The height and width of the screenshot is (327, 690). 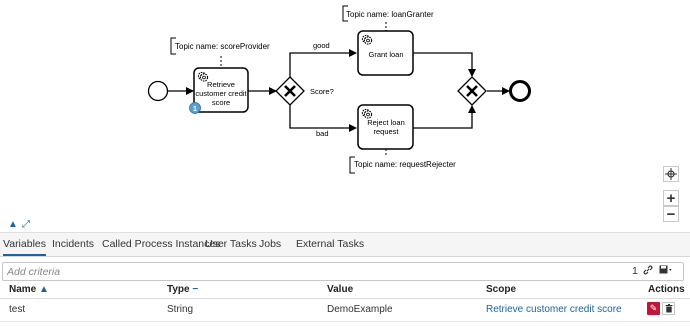 I want to click on pencil-icon: ✎, so click(x=653, y=308).